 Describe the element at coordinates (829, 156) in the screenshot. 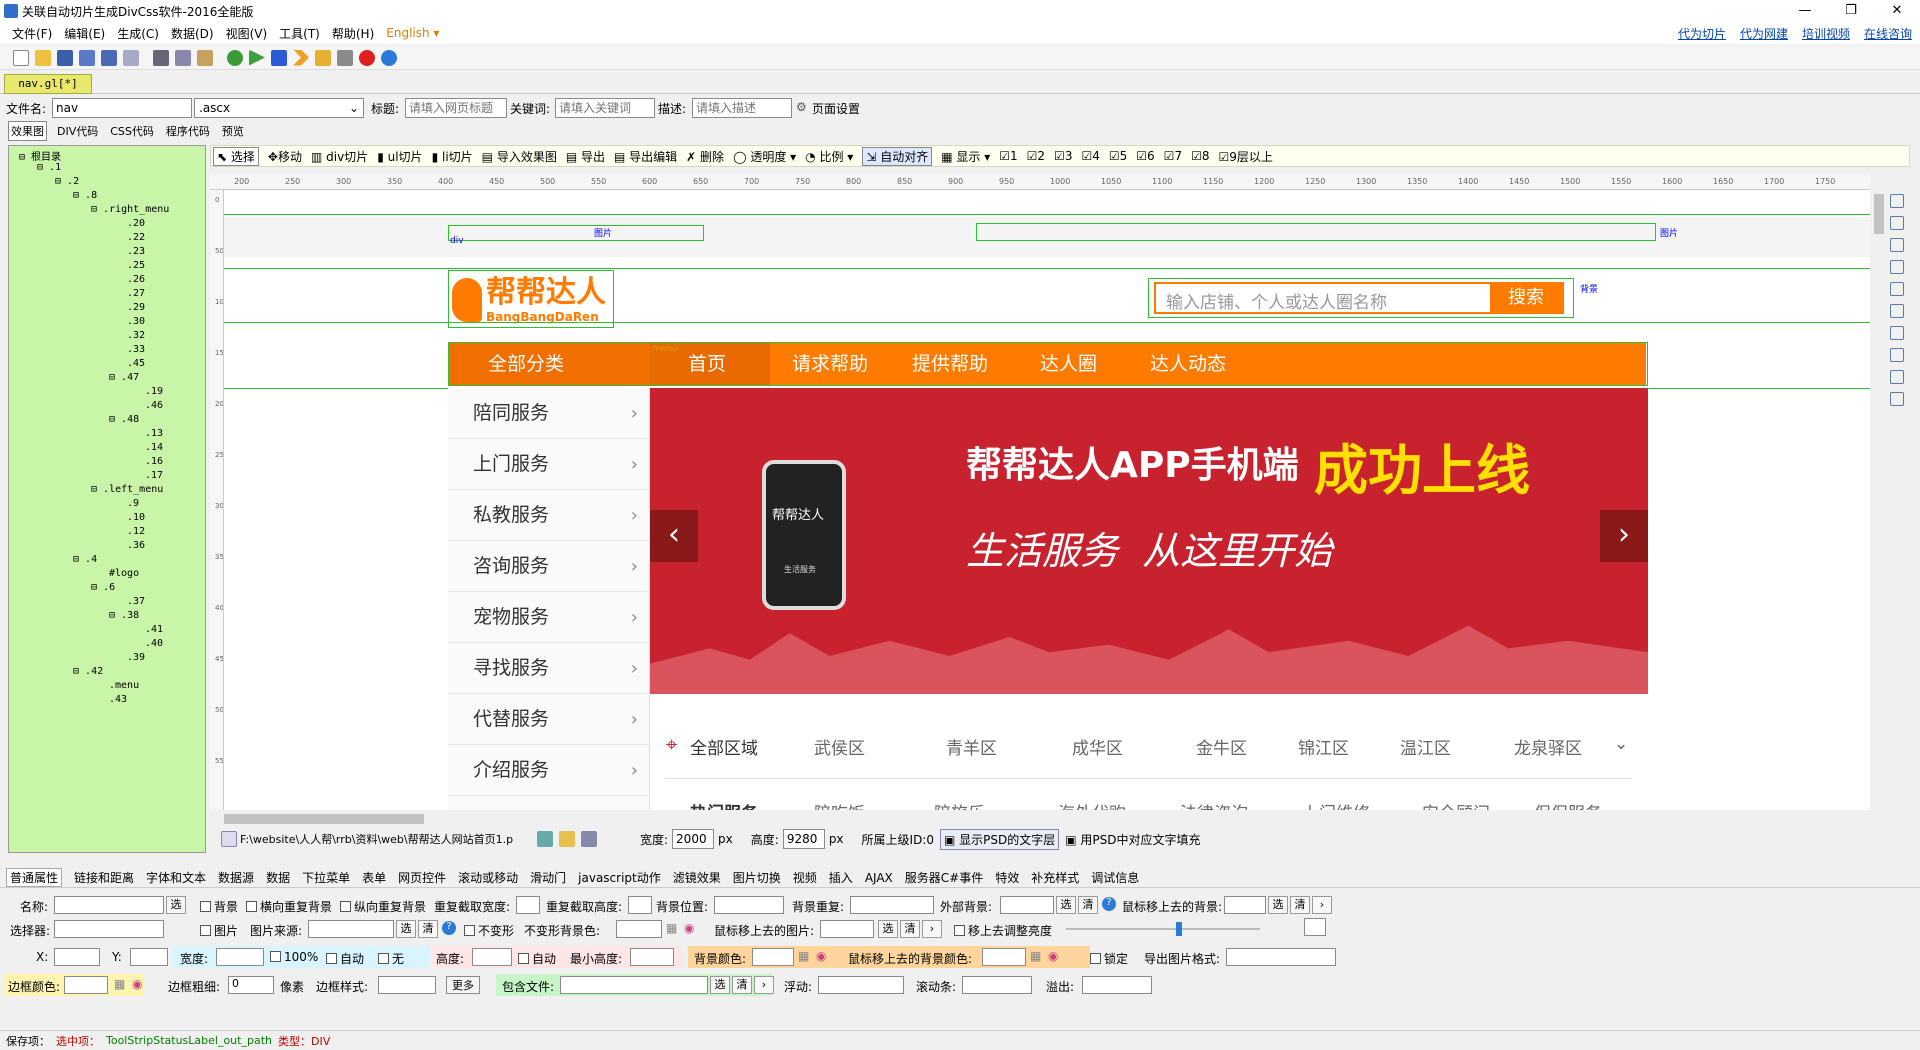

I see `ratio-dropdown: ◔ 比例 ▾` at that location.